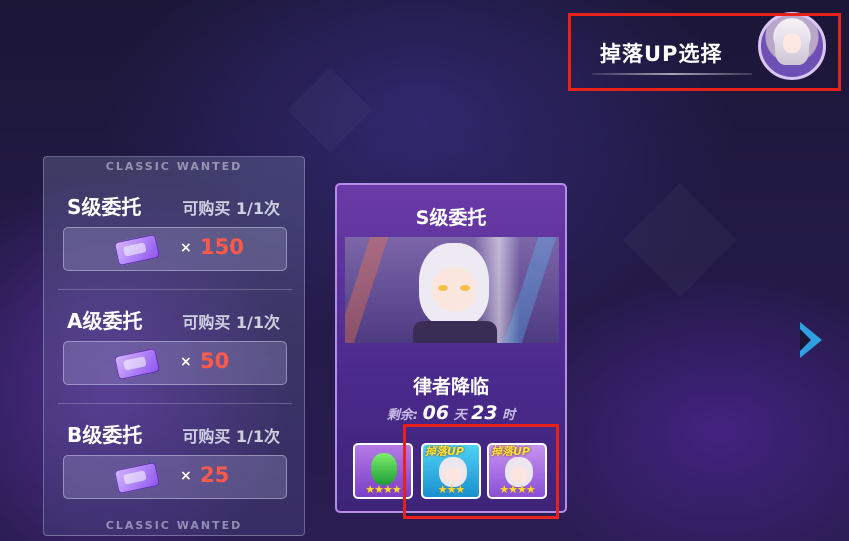 The width and height of the screenshot is (849, 541). What do you see at coordinates (104, 207) in the screenshot?
I see `task-title: S级委托` at bounding box center [104, 207].